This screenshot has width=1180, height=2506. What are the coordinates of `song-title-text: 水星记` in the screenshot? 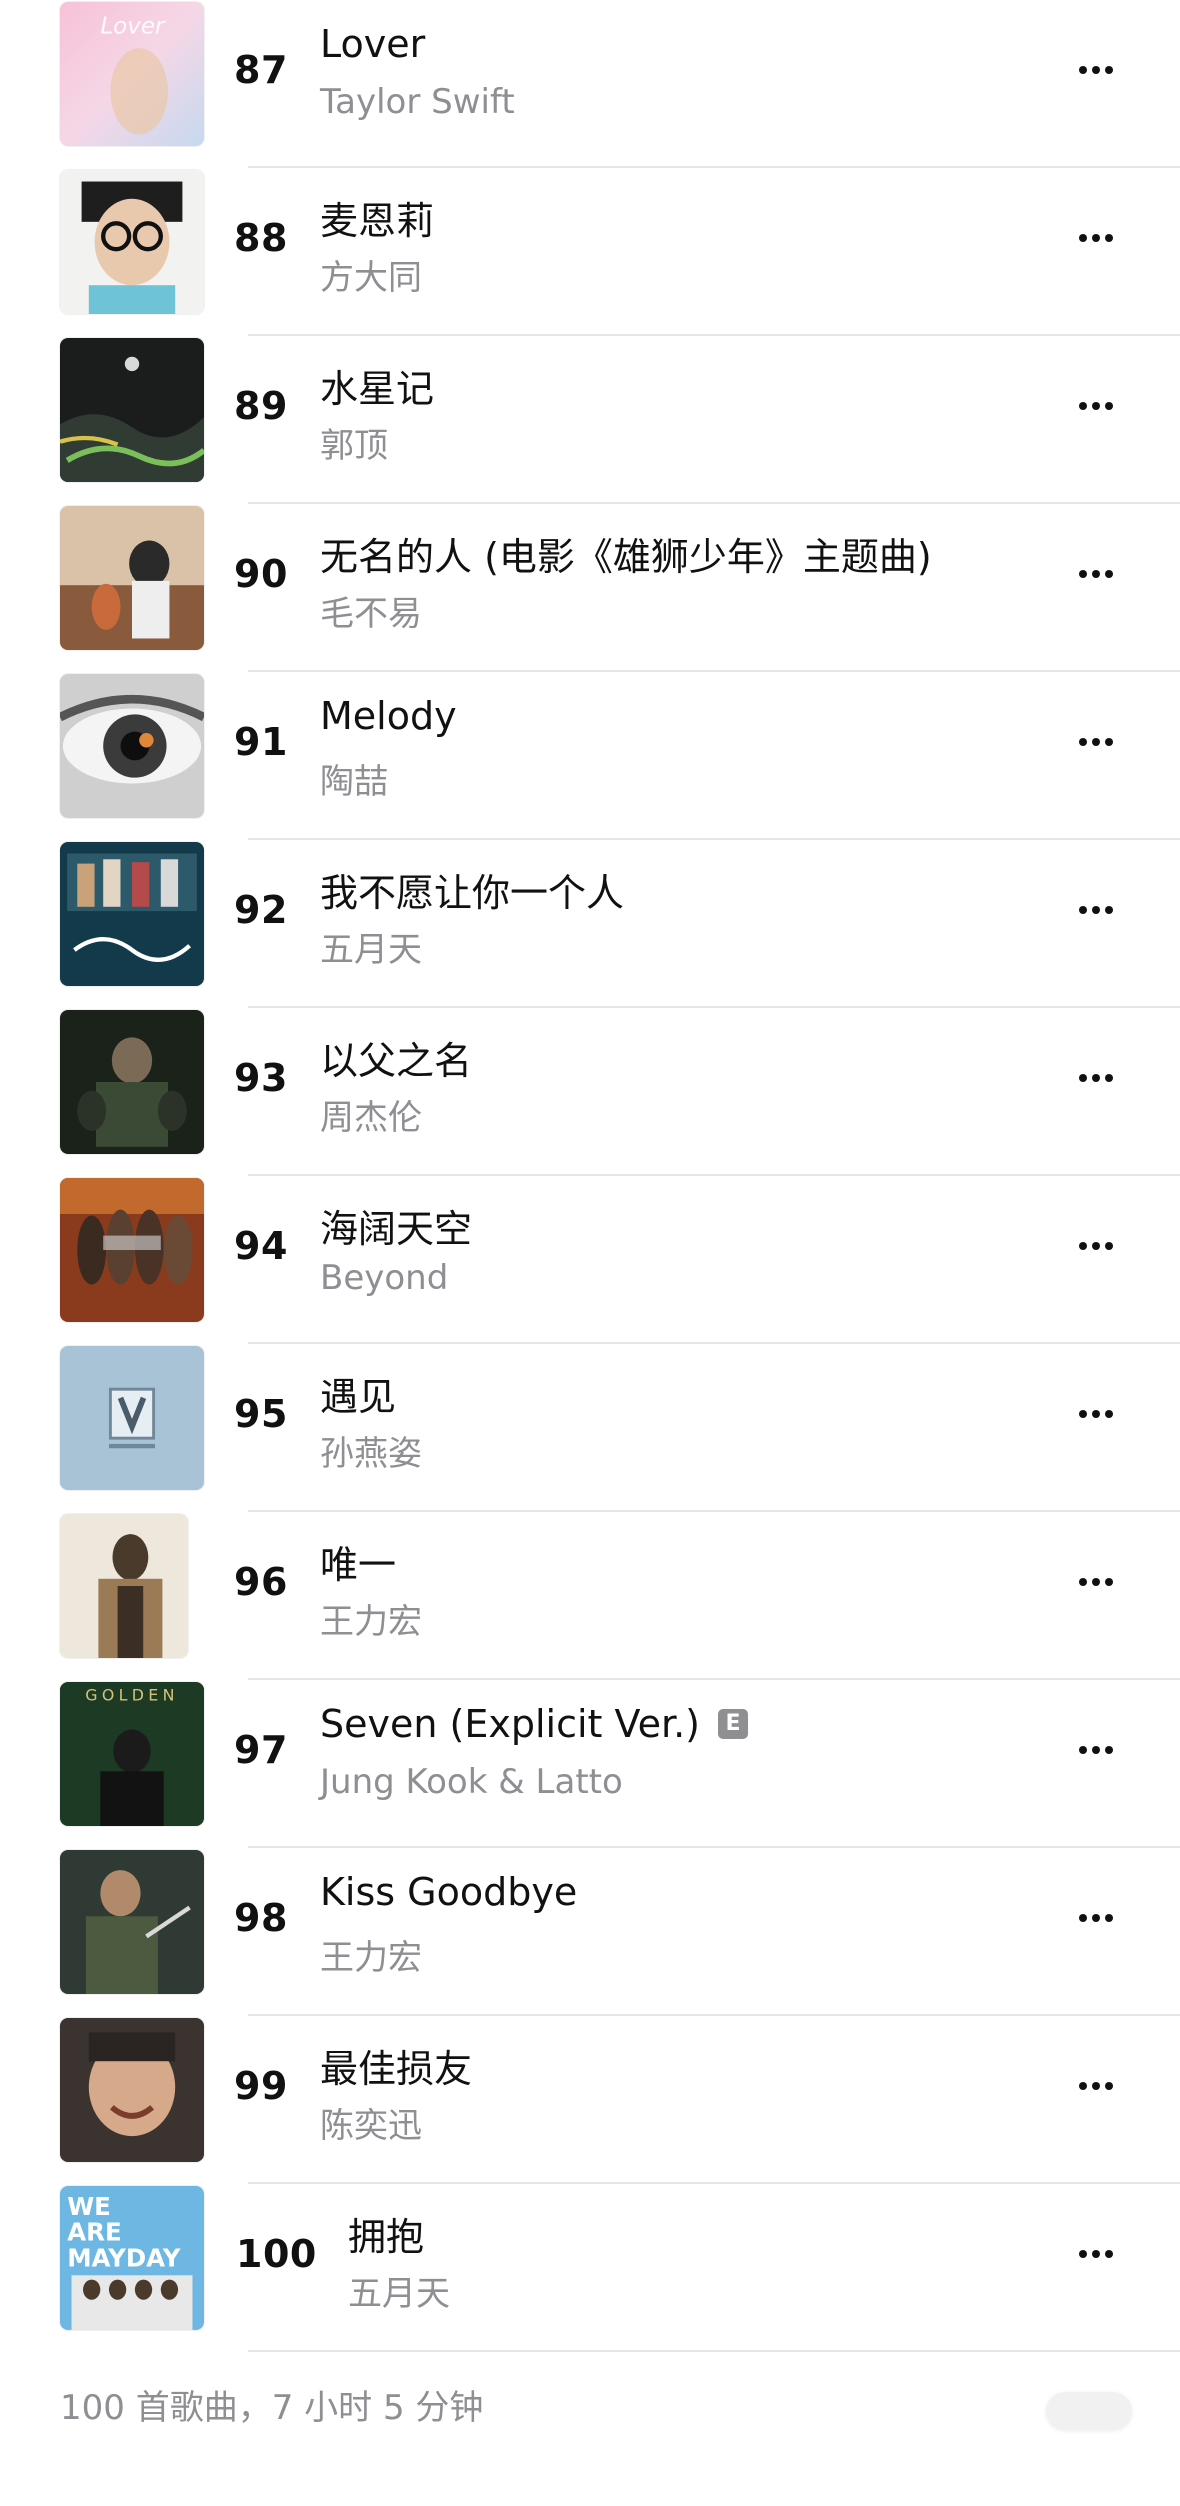 It's located at (377, 389).